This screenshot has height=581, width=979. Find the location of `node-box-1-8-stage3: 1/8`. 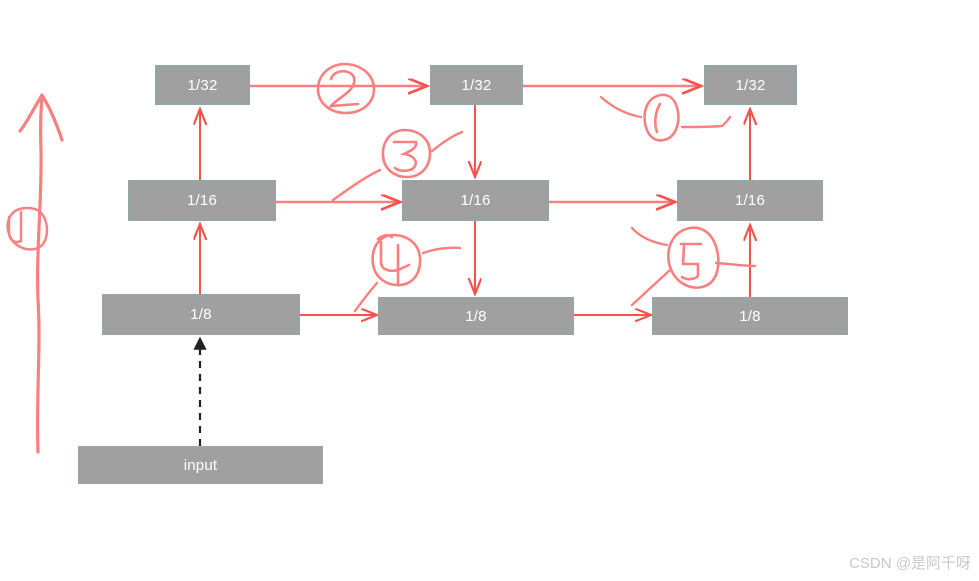

node-box-1-8-stage3: 1/8 is located at coordinates (750, 316).